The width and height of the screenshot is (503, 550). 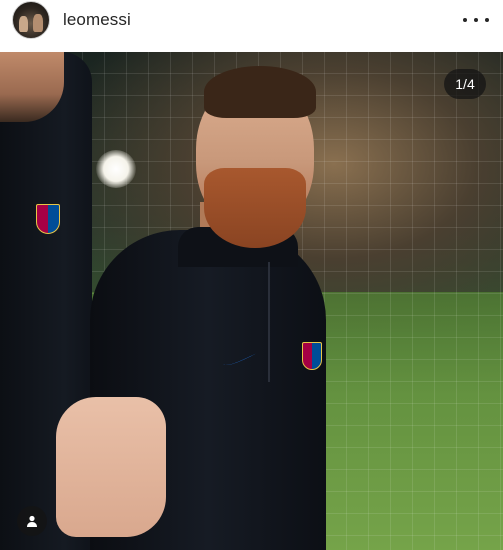 What do you see at coordinates (48, 219) in the screenshot?
I see `left-player-crest` at bounding box center [48, 219].